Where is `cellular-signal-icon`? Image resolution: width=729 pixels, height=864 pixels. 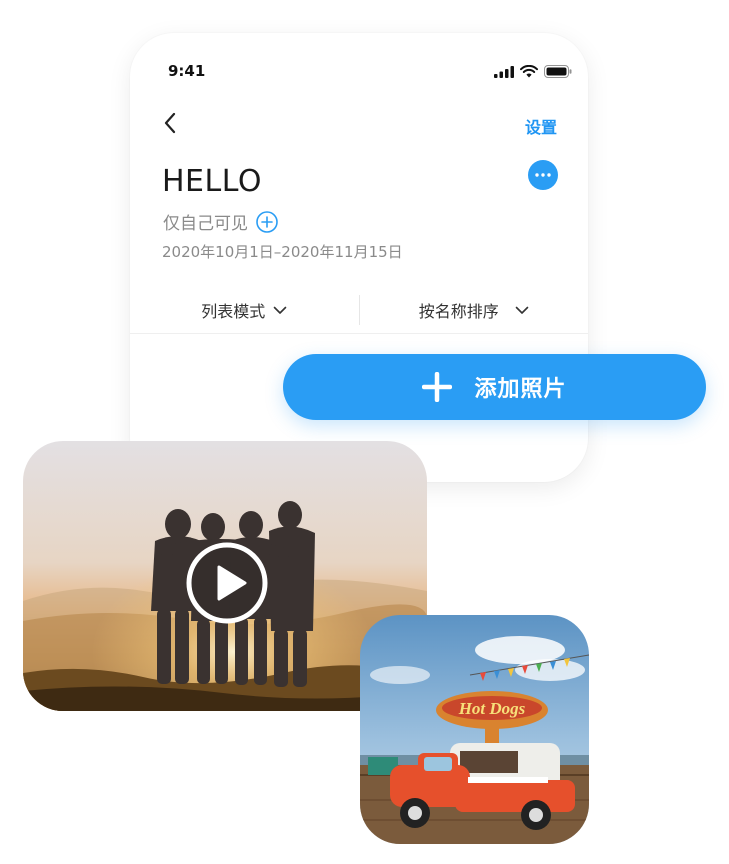
cellular-signal-icon is located at coordinates (504, 72).